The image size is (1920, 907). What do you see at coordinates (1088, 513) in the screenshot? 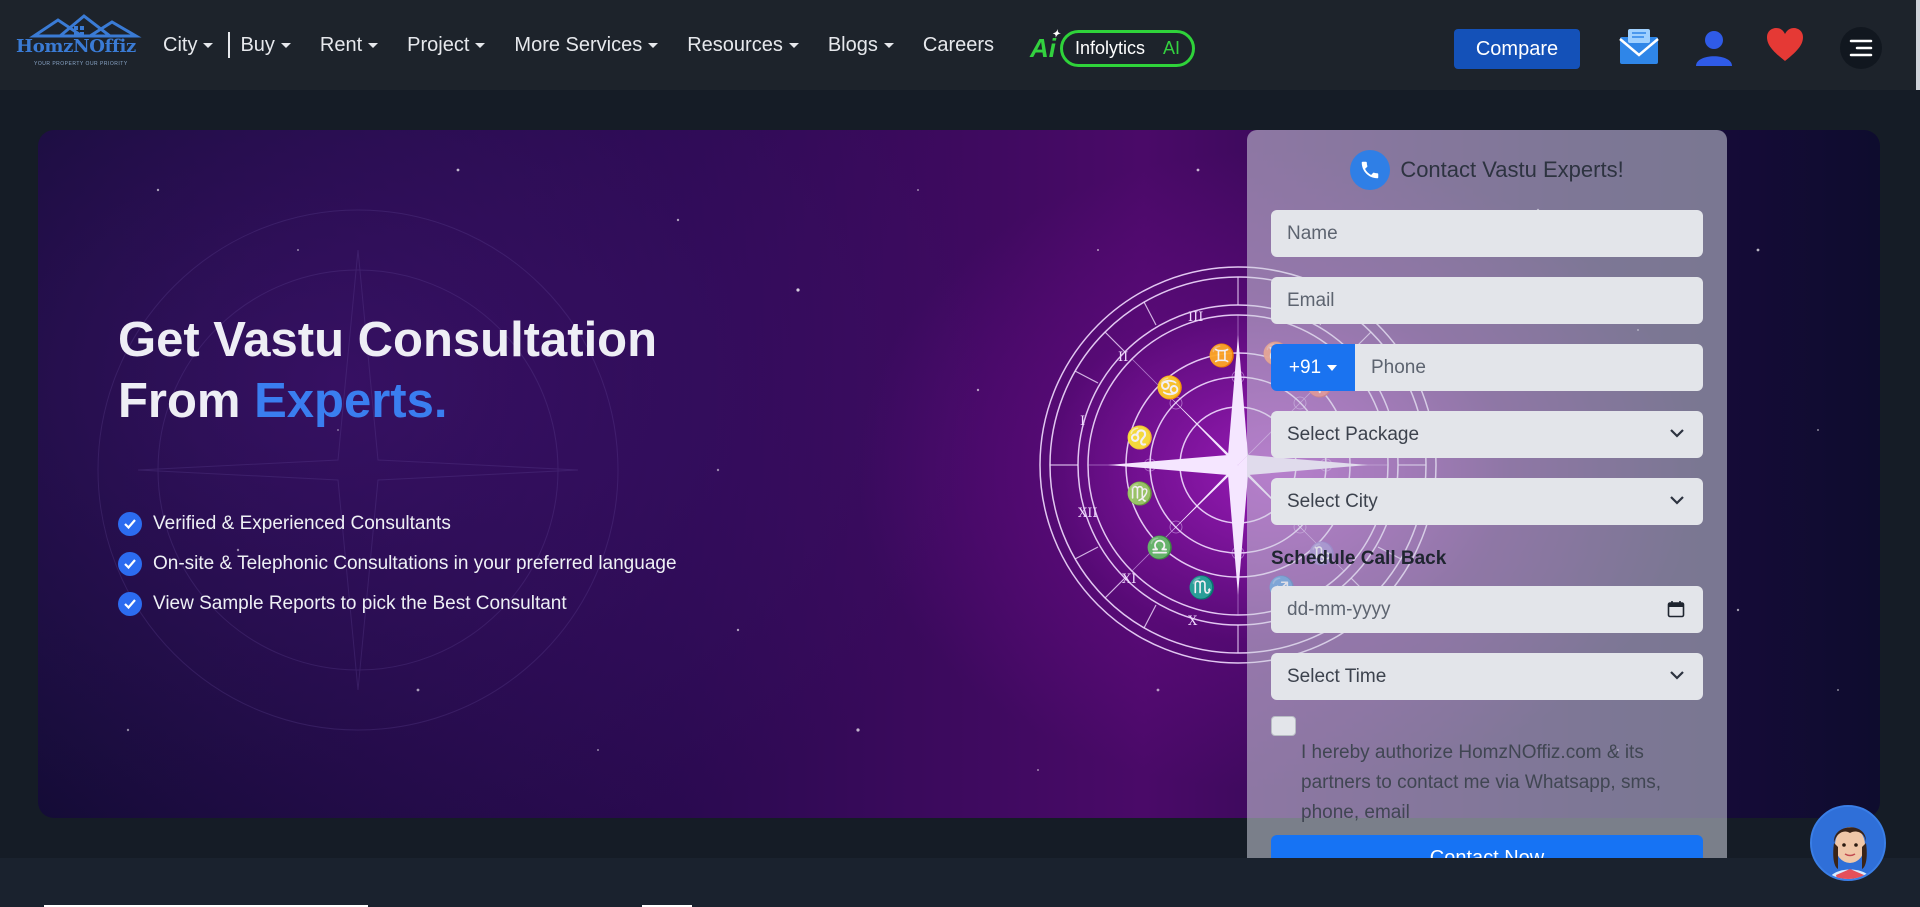
I see `svg-text: XII` at bounding box center [1088, 513].